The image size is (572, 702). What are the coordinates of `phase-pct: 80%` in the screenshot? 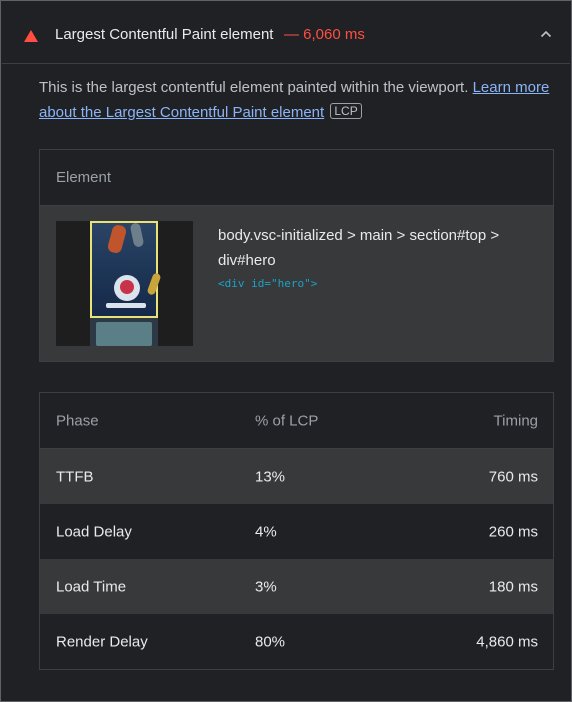 It's located at (270, 641).